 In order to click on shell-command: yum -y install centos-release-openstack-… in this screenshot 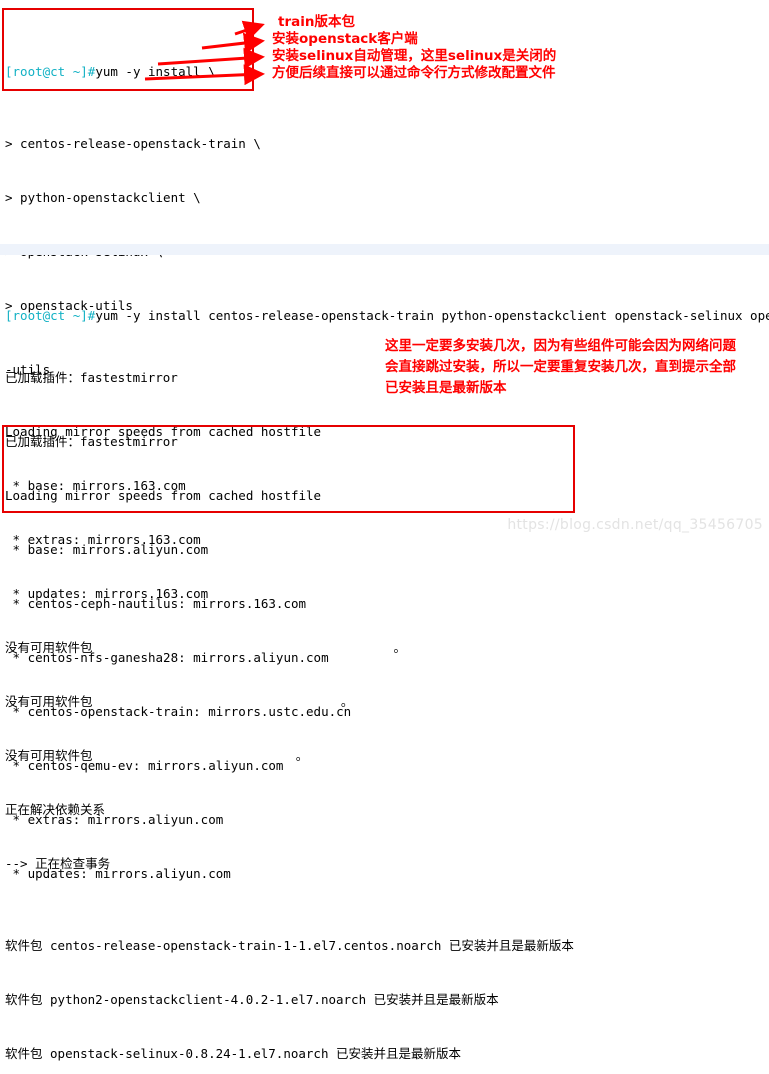, I will do `click(432, 315)`.